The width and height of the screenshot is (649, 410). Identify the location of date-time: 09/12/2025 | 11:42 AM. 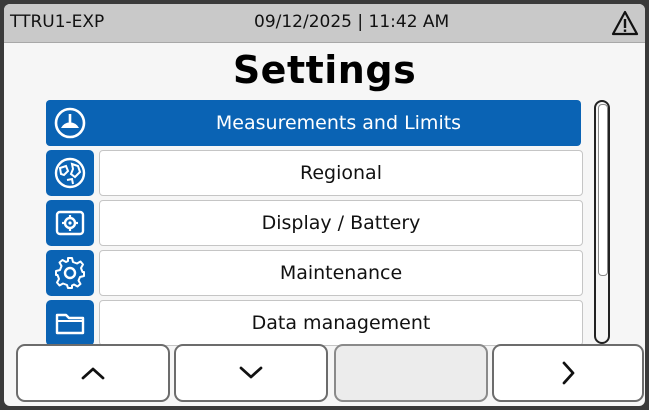
(352, 22).